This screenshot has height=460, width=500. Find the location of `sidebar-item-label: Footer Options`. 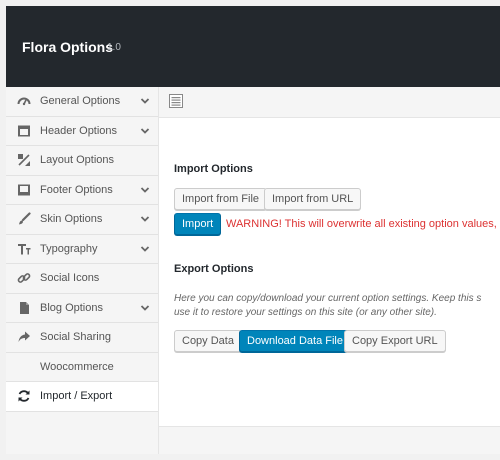

sidebar-item-label: Footer Options is located at coordinates (76, 189).